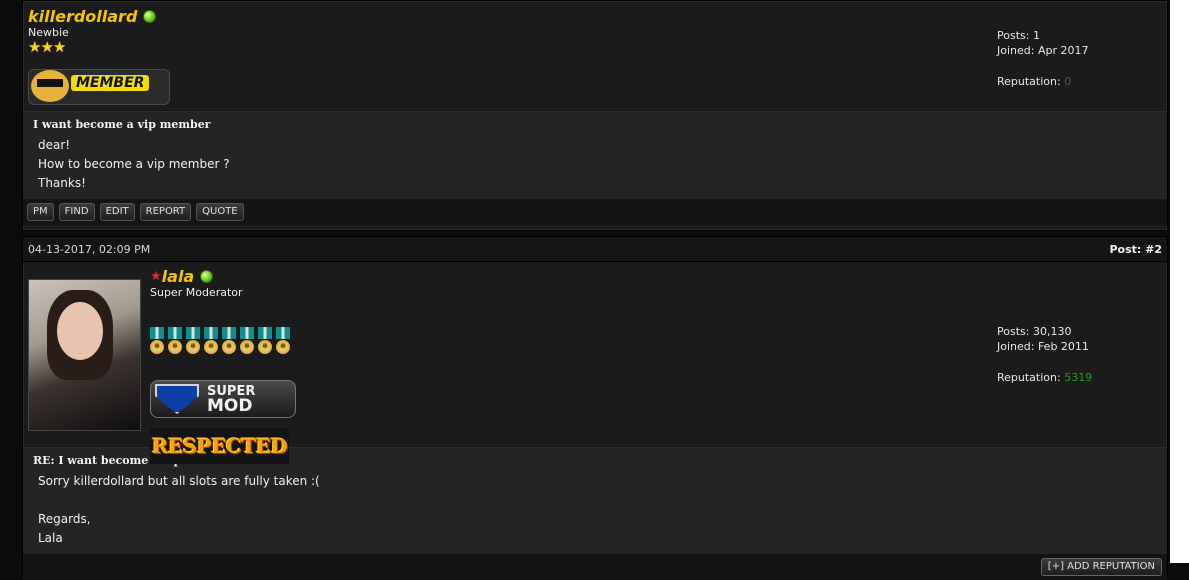  What do you see at coordinates (1078, 377) in the screenshot?
I see `reputation-value: 5319` at bounding box center [1078, 377].